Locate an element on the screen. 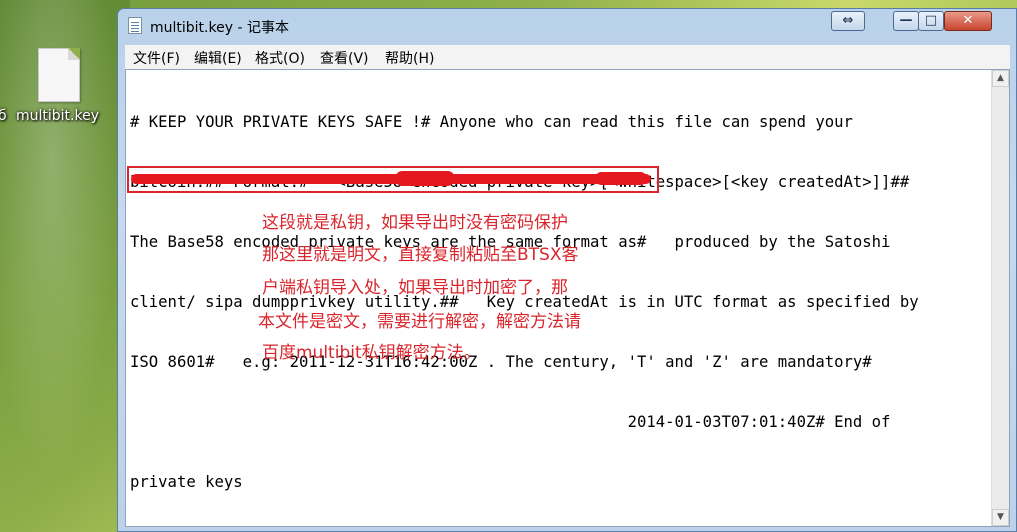  text-line: private keys is located at coordinates (186, 482).